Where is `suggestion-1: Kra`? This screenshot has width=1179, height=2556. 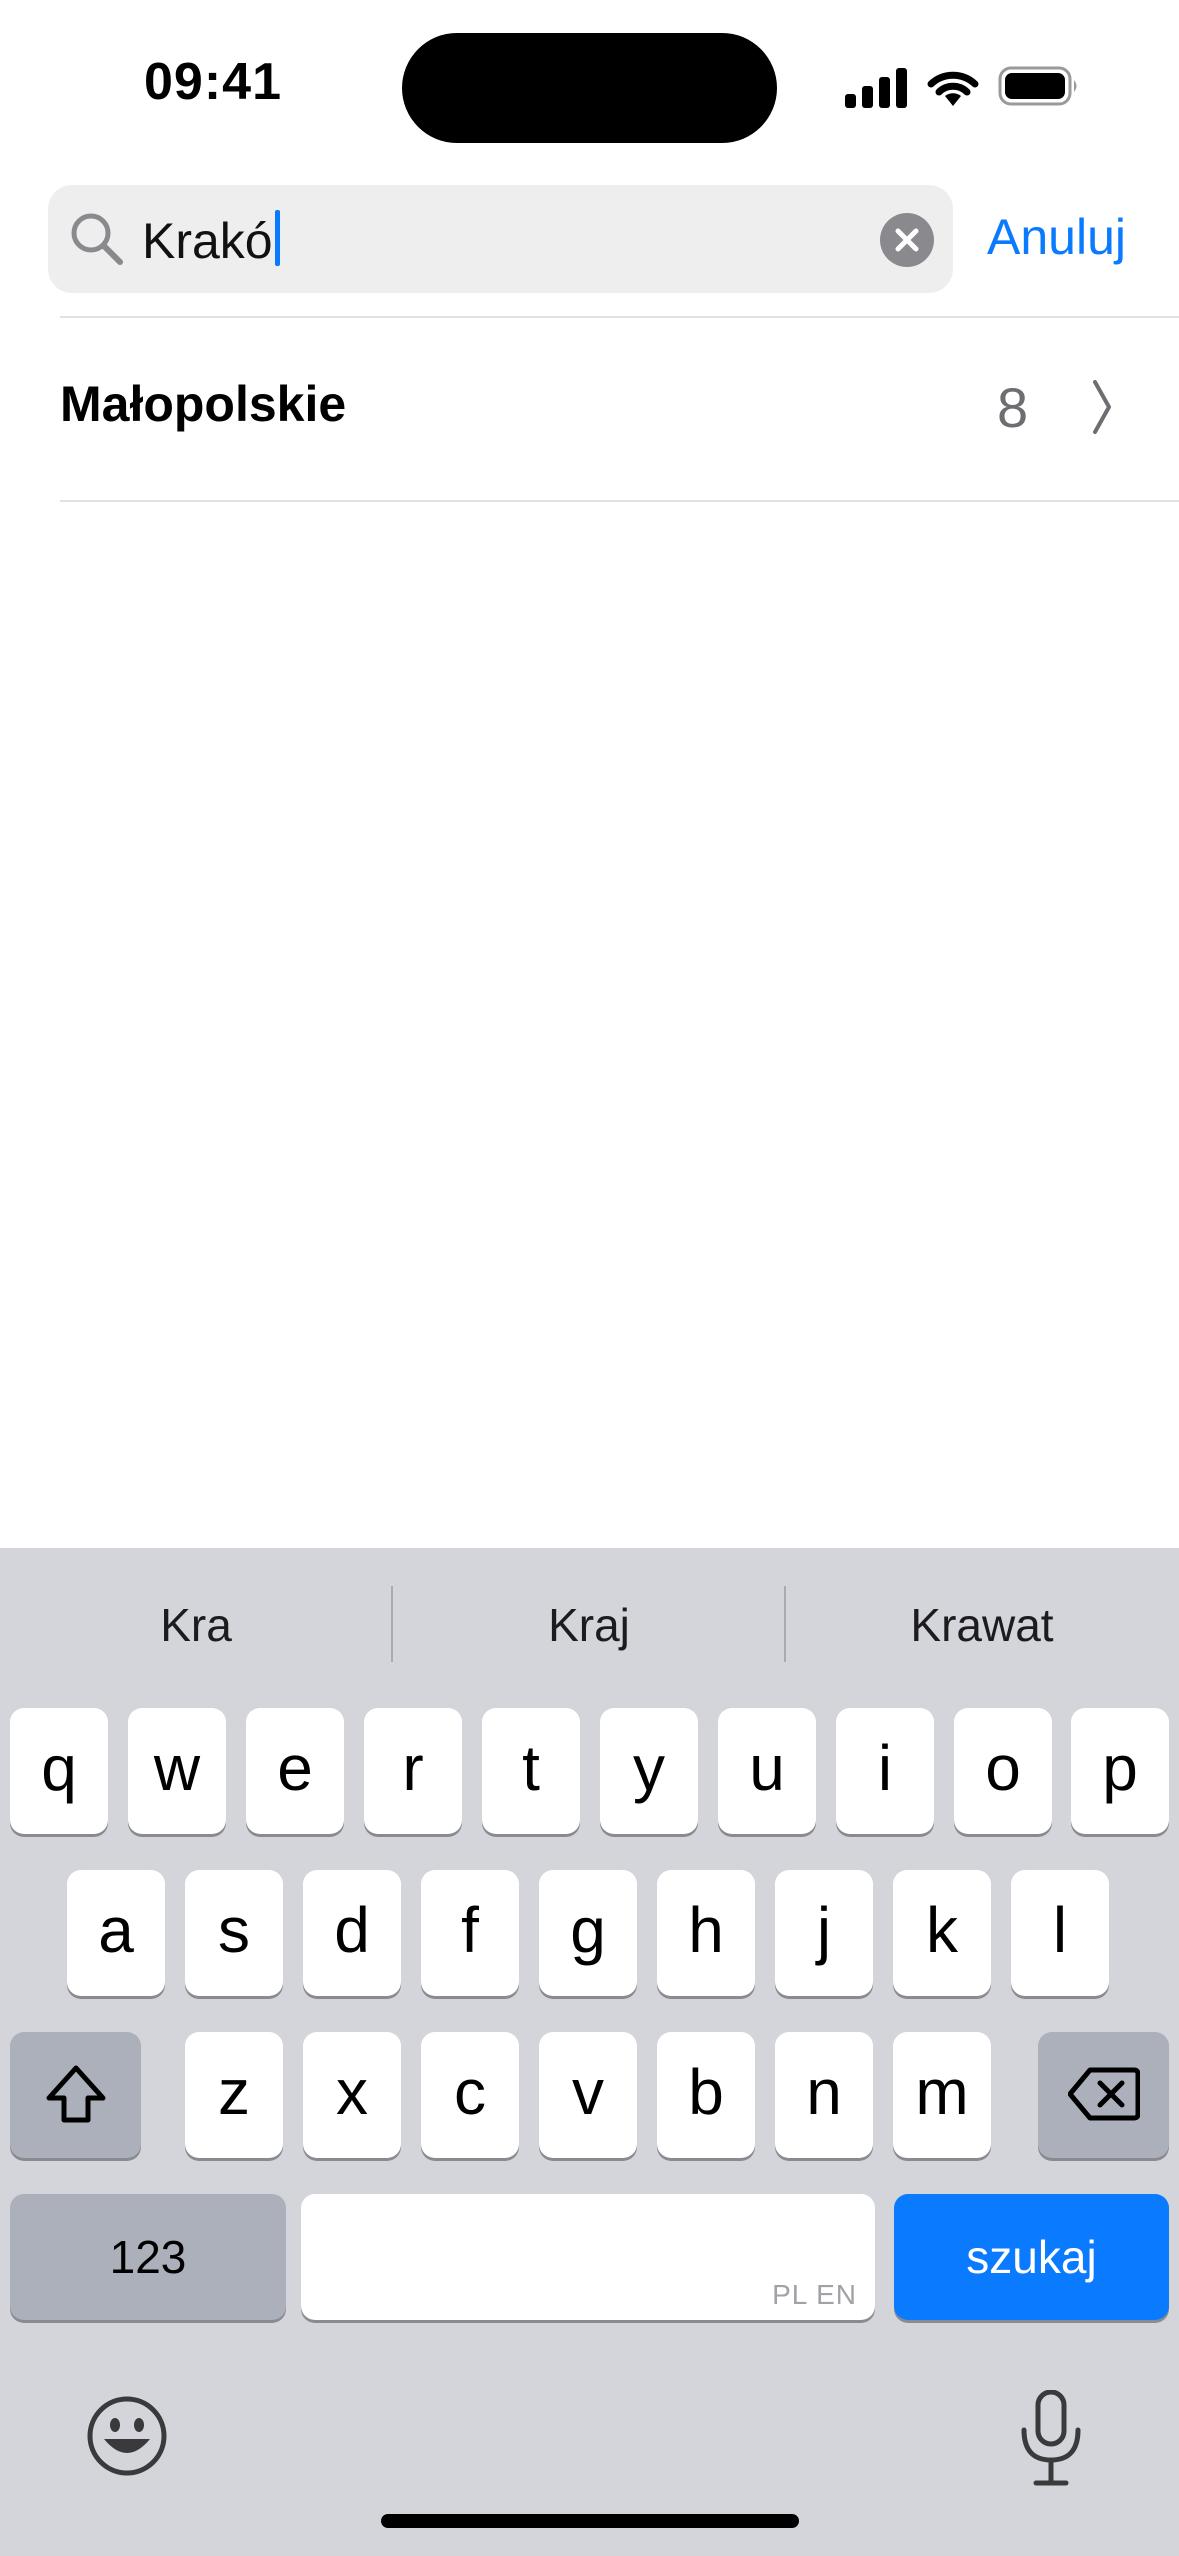 suggestion-1: Kra is located at coordinates (196, 1625).